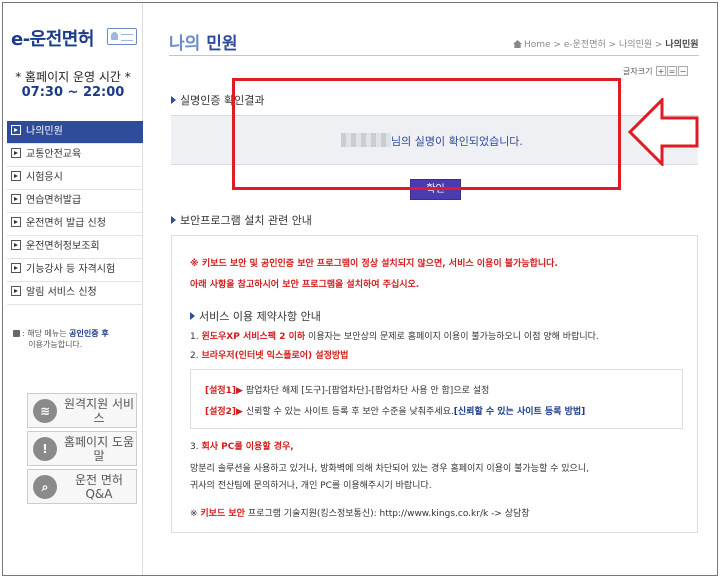  Describe the element at coordinates (66, 223) in the screenshot. I see `sidebar-item-label: 운전면허 발급 신청` at that location.